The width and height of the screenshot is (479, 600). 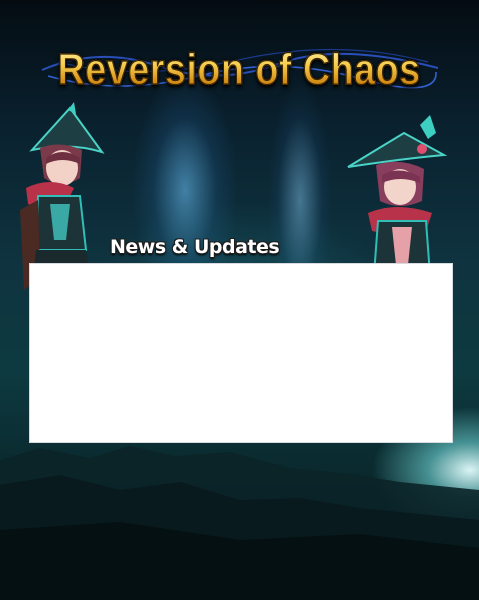 I want to click on game-title: Reversion of Chaos, so click(x=239, y=69).